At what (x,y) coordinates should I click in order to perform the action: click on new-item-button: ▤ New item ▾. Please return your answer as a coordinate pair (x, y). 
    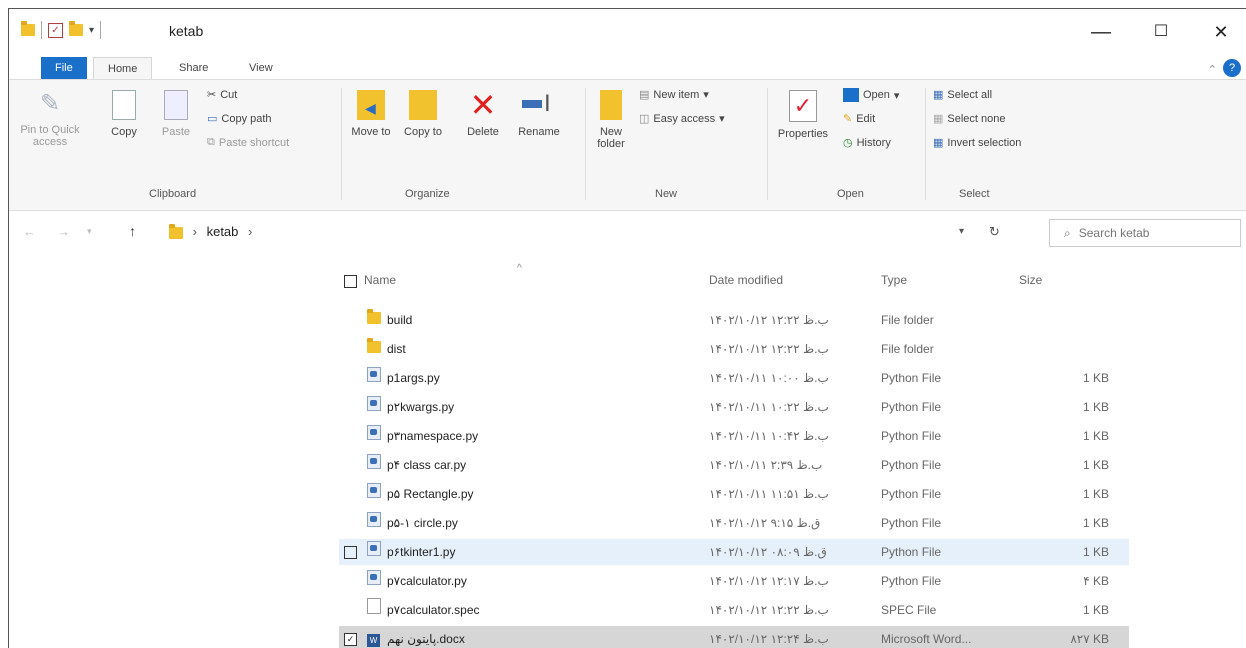
    Looking at the image, I should click on (674, 95).